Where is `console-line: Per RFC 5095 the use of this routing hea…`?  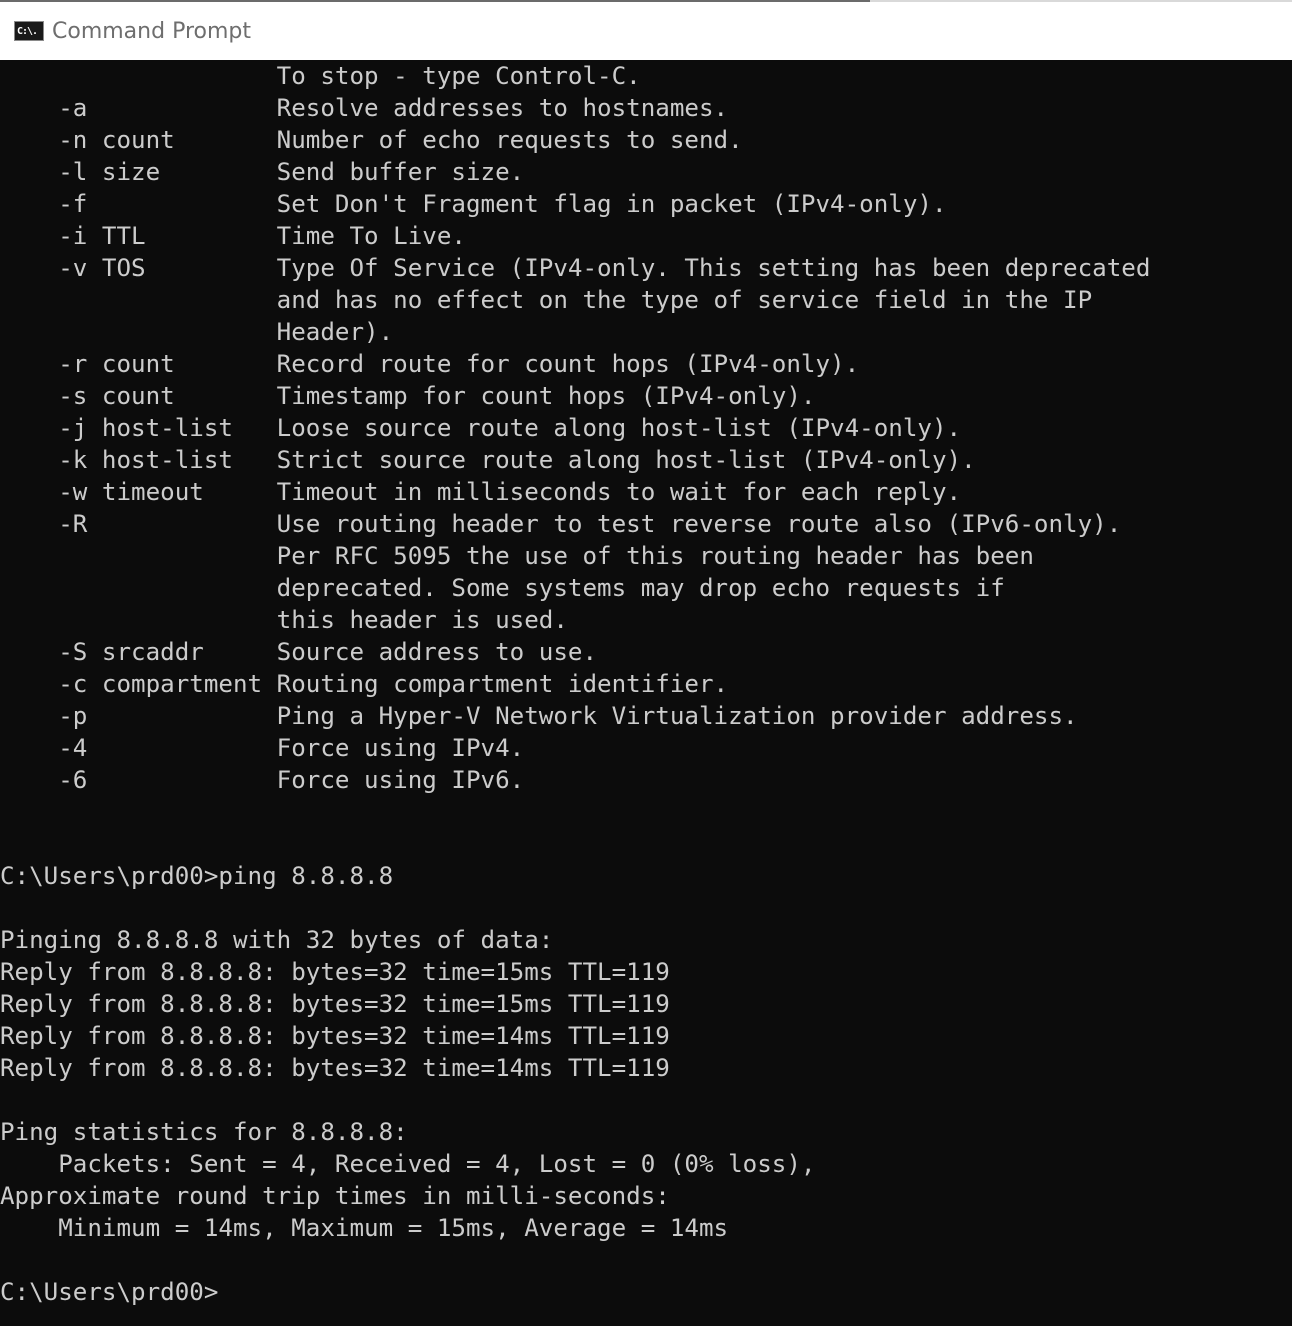 console-line: Per RFC 5095 the use of this routing hea… is located at coordinates (517, 556).